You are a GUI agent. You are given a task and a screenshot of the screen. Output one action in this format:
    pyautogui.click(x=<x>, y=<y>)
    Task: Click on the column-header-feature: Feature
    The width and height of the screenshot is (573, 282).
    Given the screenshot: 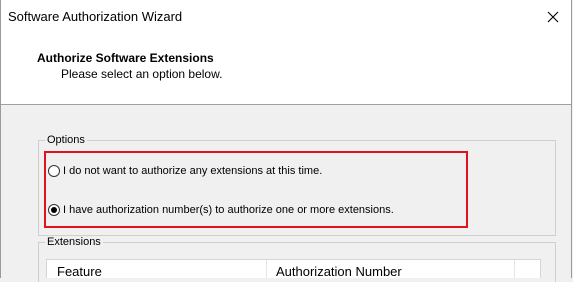 What is the action you would take?
    pyautogui.click(x=79, y=271)
    